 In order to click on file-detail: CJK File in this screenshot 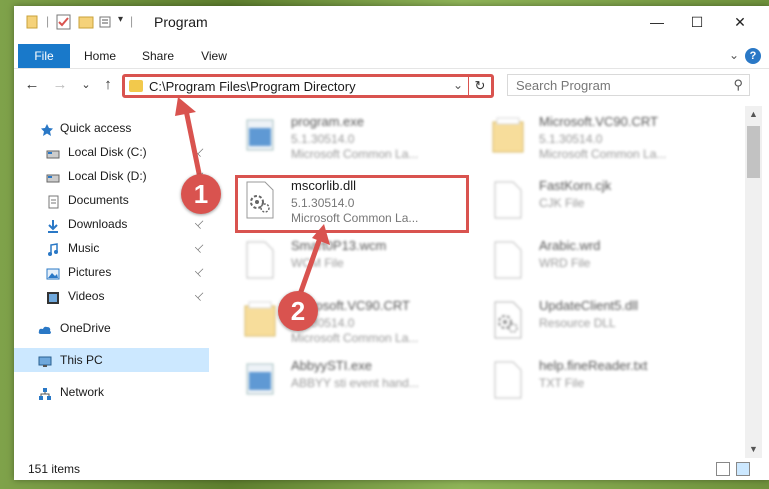, I will do `click(562, 203)`.